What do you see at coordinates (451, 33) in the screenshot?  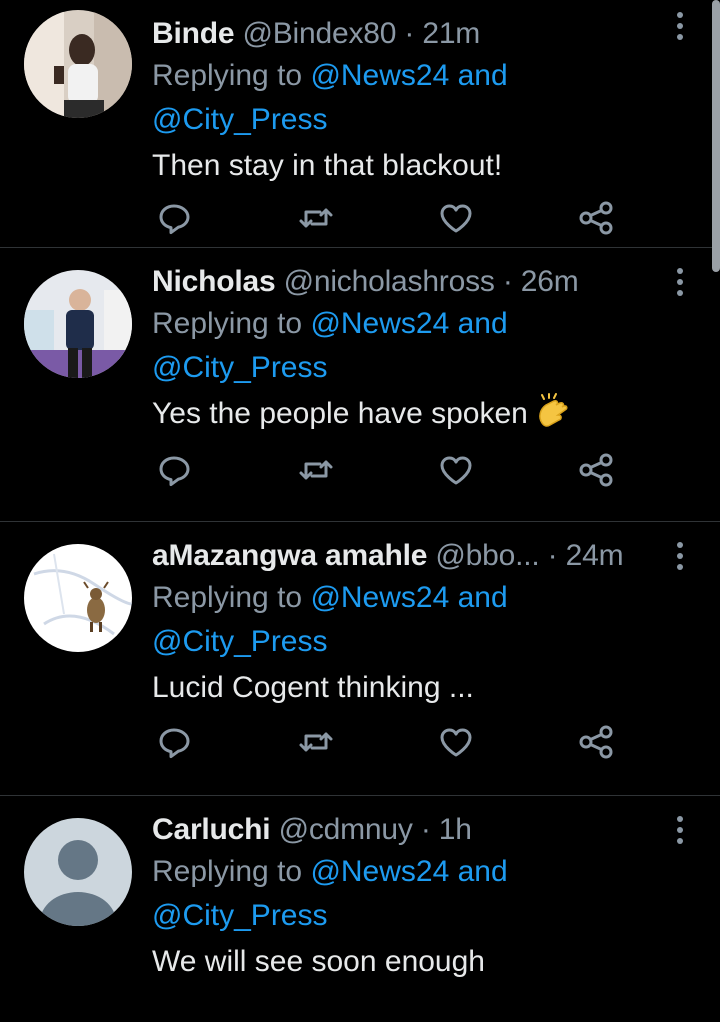 I see `timestamp: 21m` at bounding box center [451, 33].